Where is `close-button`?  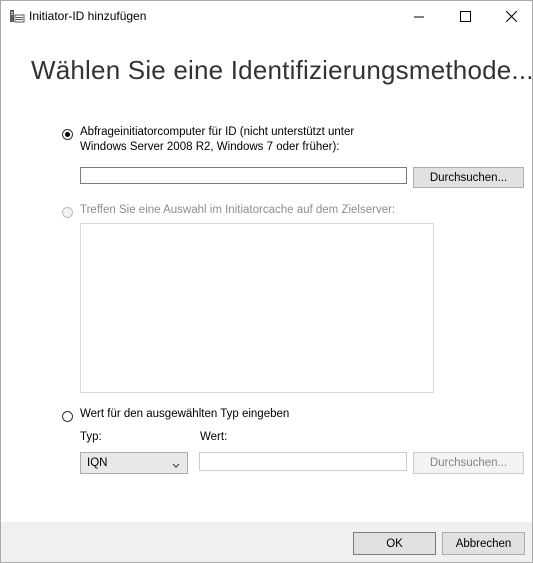 close-button is located at coordinates (510, 16).